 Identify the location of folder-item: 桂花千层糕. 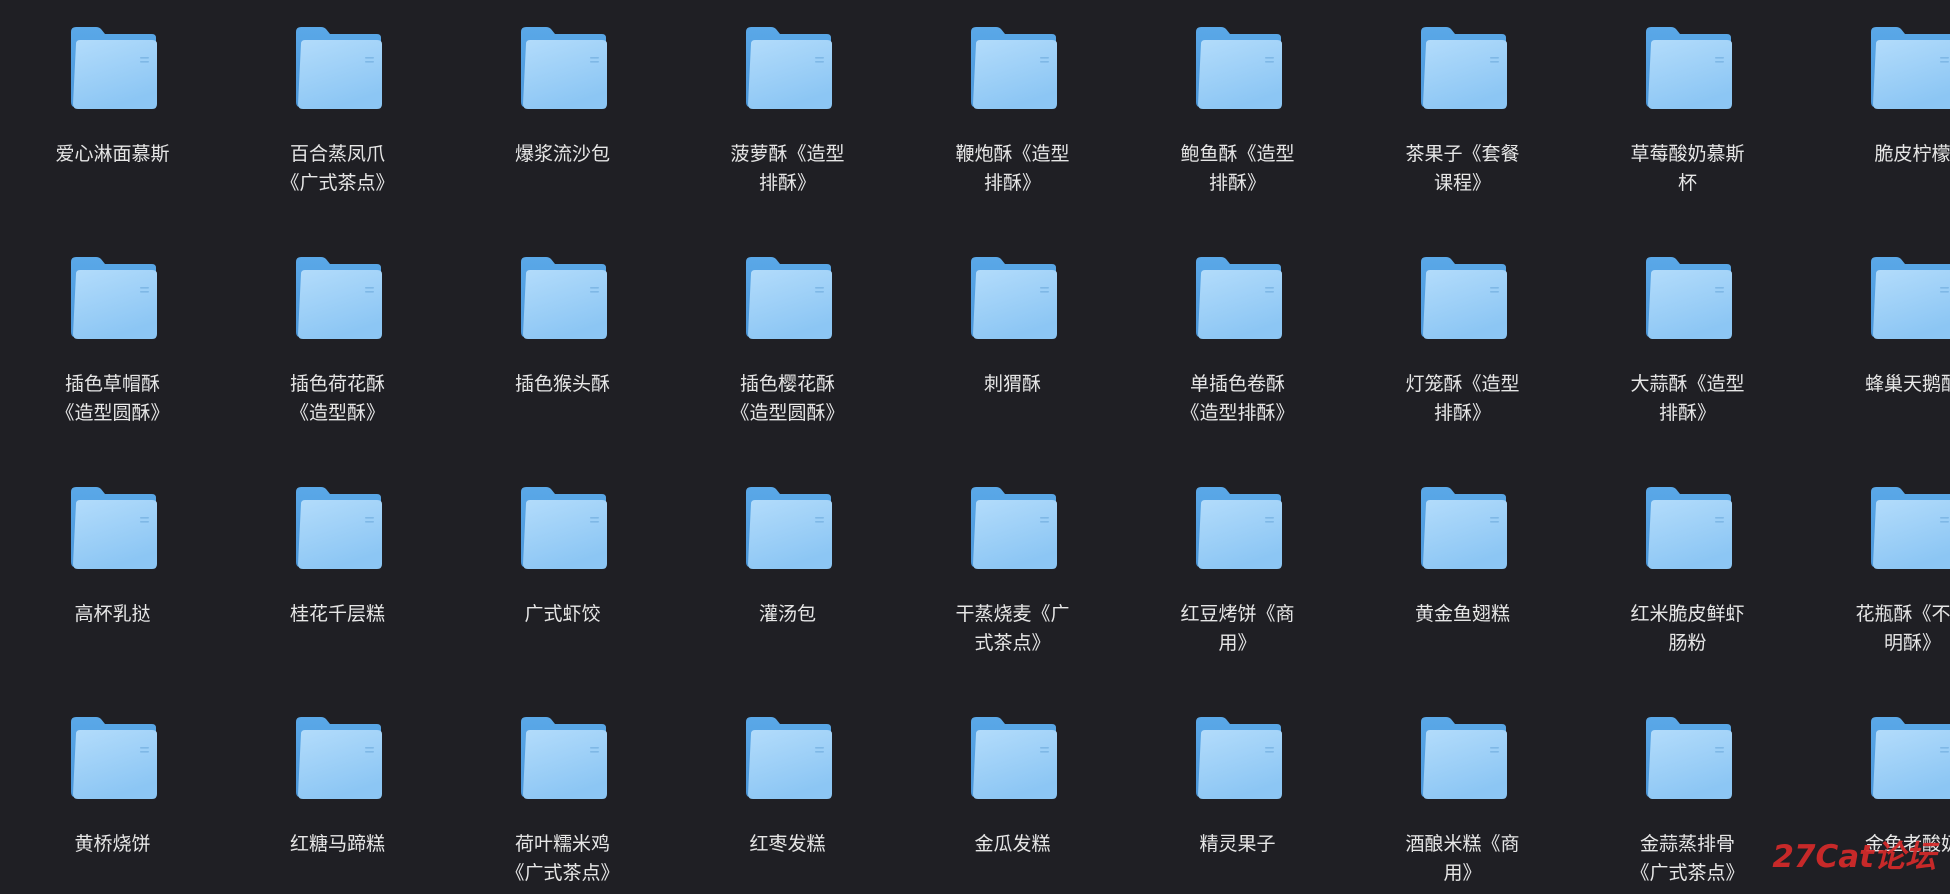
(337, 575).